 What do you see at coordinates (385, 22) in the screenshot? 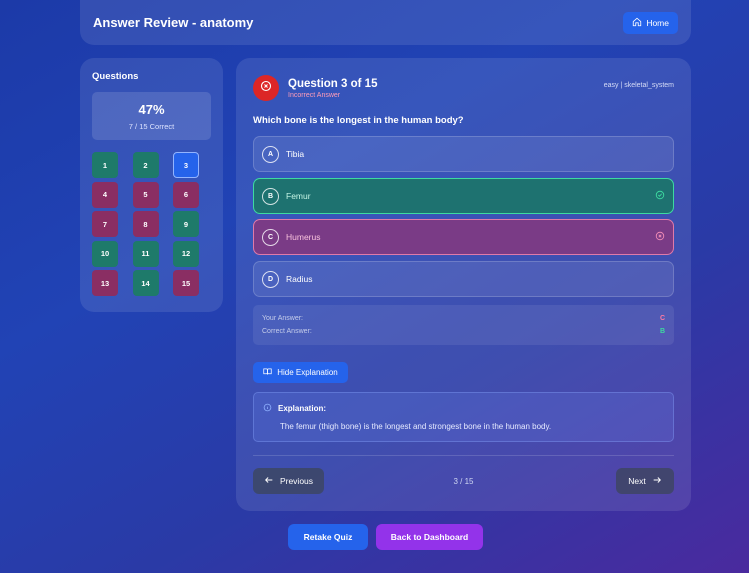
I see `page-header: Answer Review - anatomy Home` at bounding box center [385, 22].